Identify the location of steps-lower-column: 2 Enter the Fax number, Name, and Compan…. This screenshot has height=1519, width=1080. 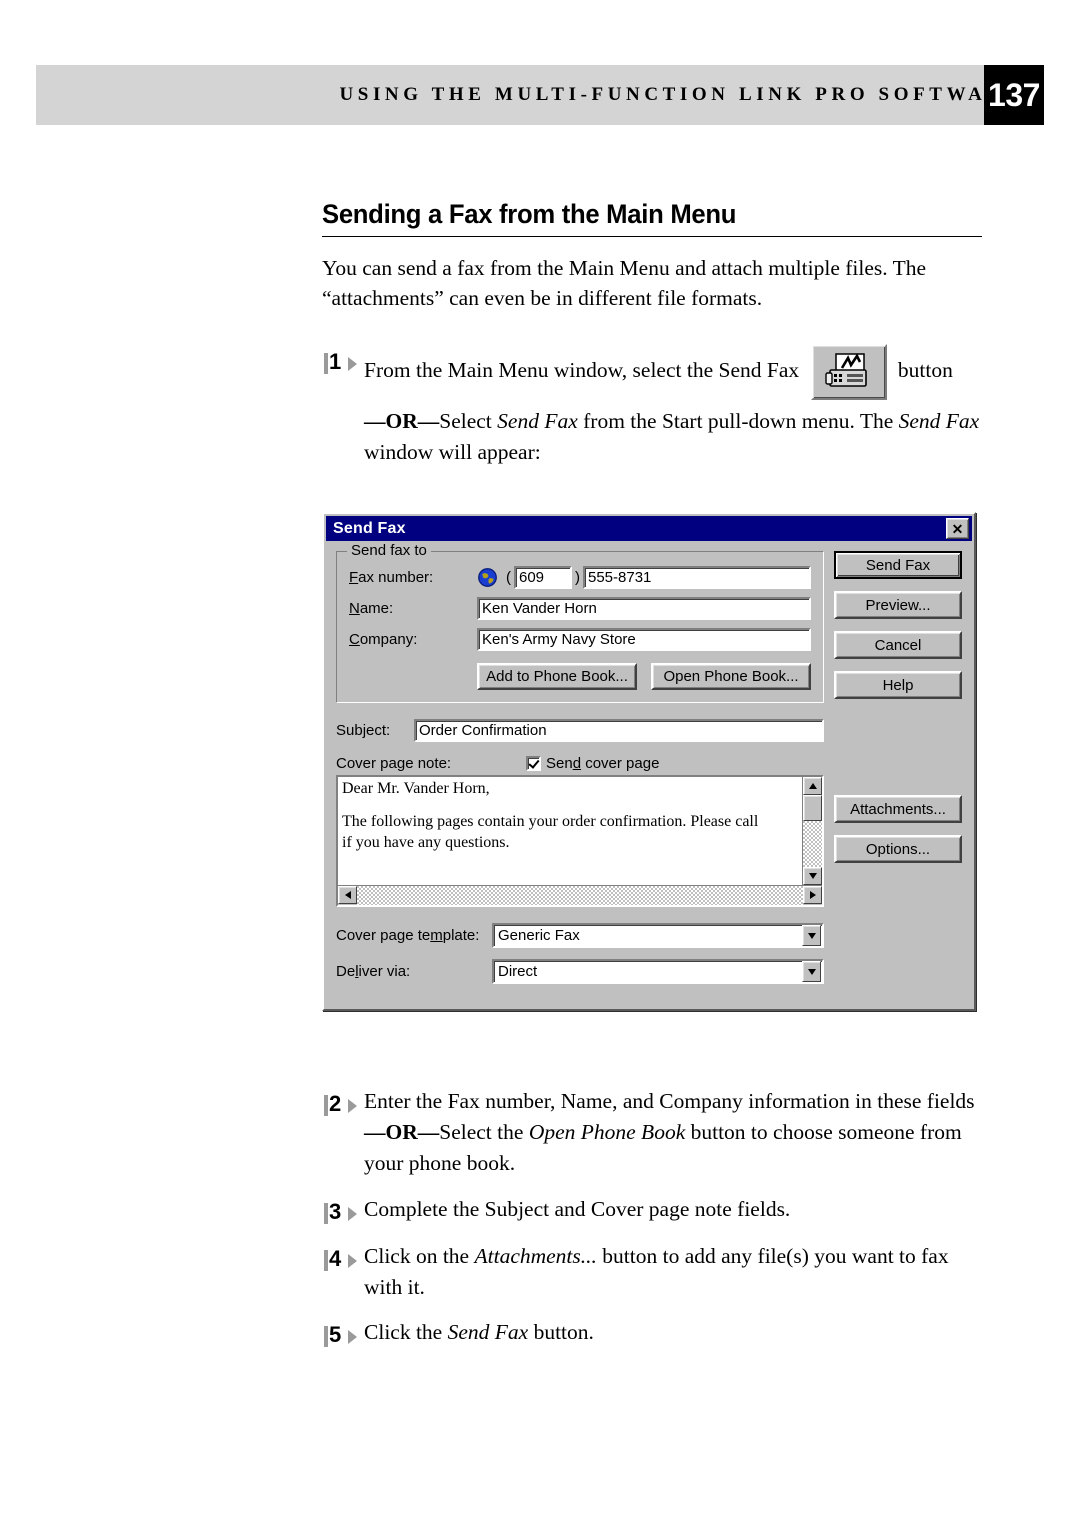
(652, 1221).